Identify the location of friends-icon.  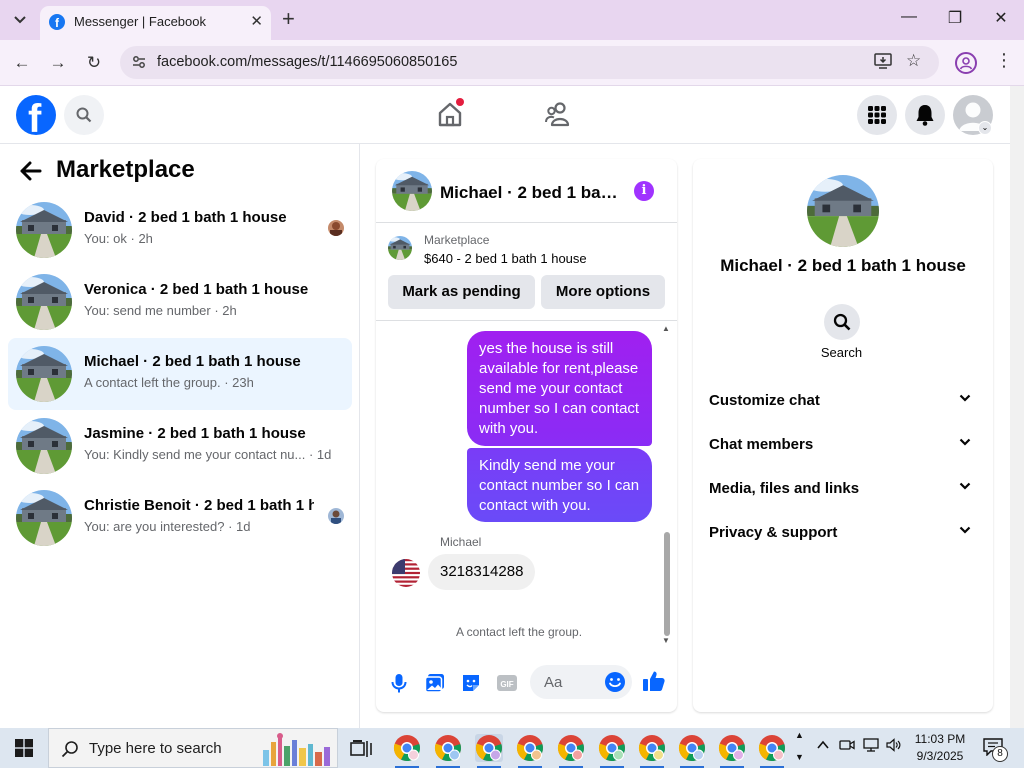
(557, 114).